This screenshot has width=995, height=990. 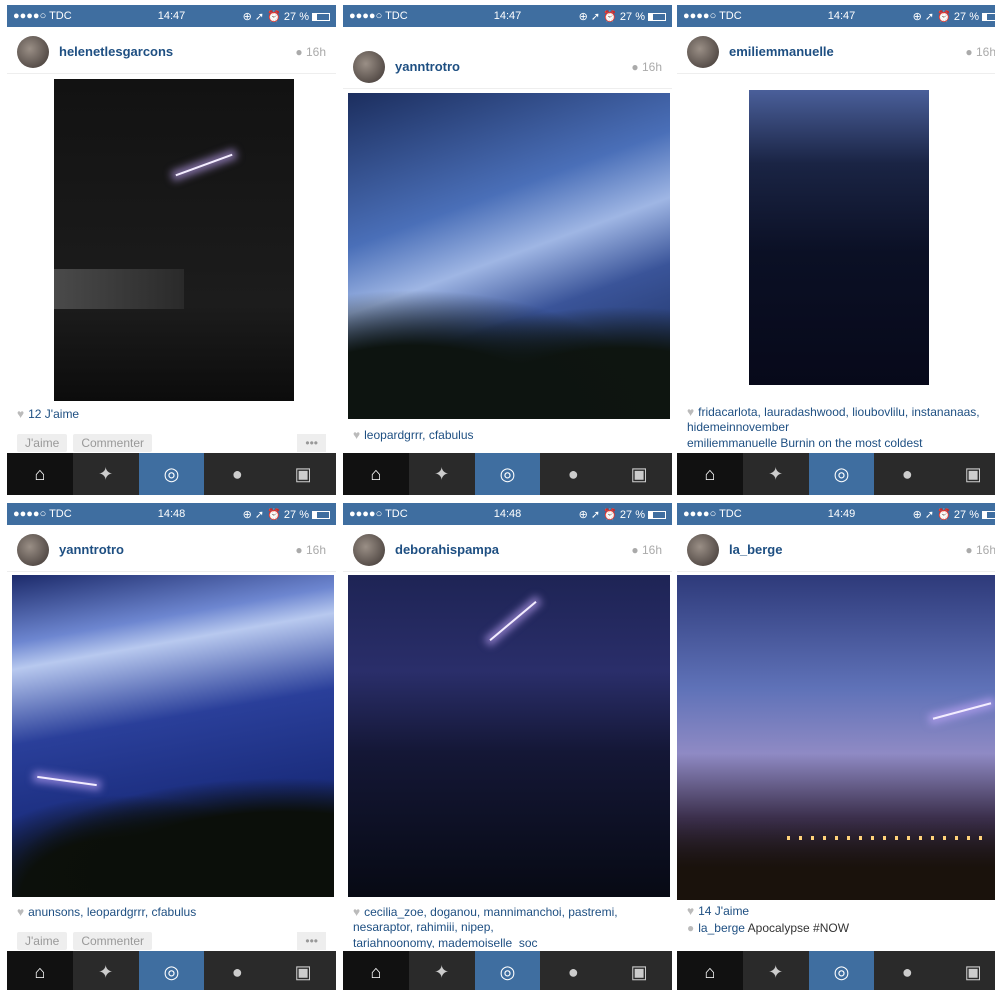 What do you see at coordinates (721, 928) in the screenshot?
I see `caption-user: la_berge` at bounding box center [721, 928].